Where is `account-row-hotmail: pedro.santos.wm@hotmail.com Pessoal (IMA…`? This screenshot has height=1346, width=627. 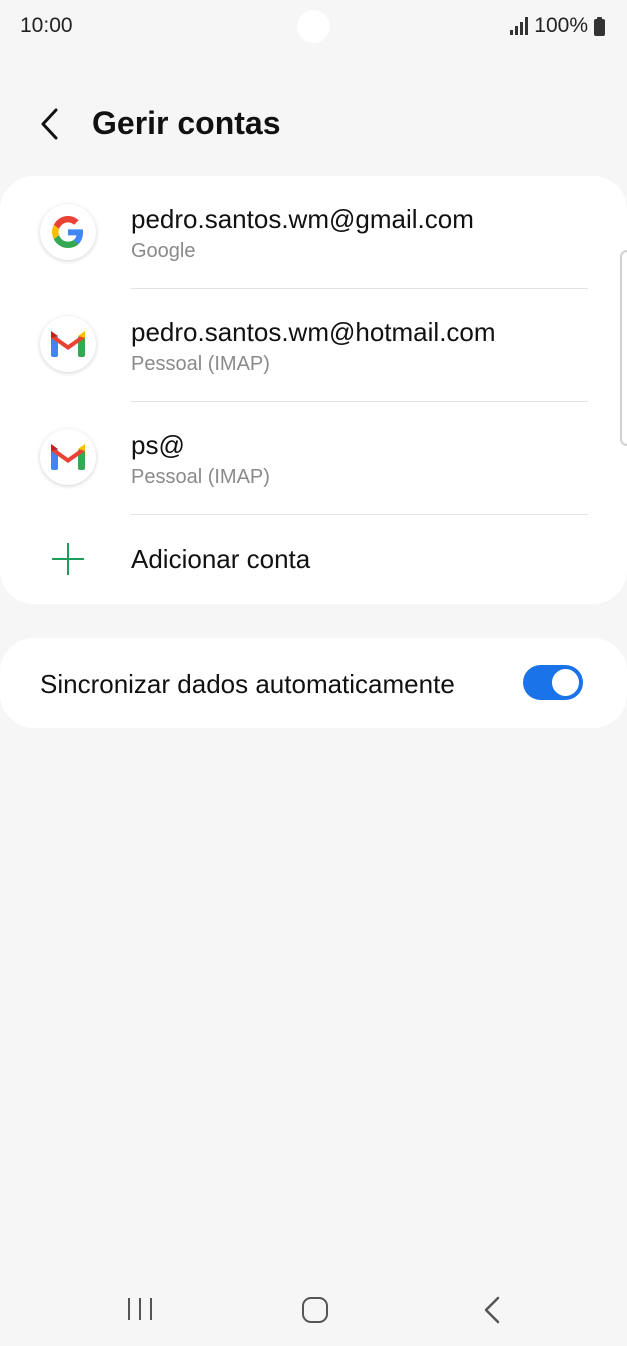
account-row-hotmail: pedro.santos.wm@hotmail.com Pessoal (IMA… is located at coordinates (313, 345).